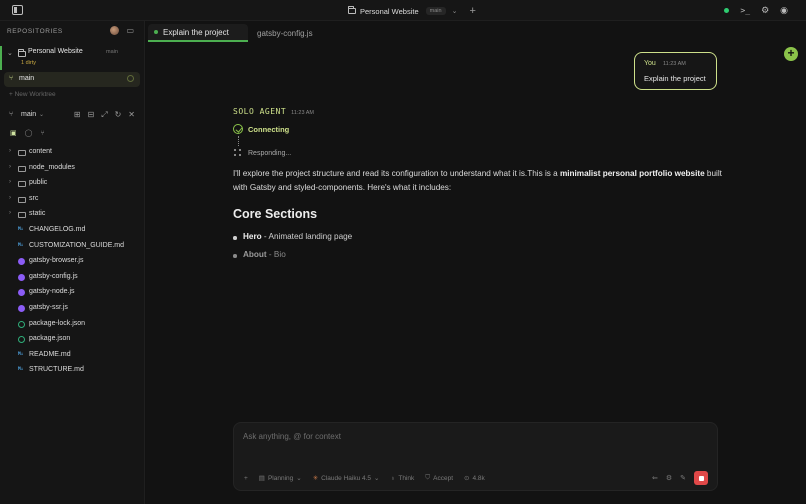 The width and height of the screenshot is (806, 504). What do you see at coordinates (48, 307) in the screenshot?
I see `tree-item-label: gatsby-ssr.js` at bounding box center [48, 307].